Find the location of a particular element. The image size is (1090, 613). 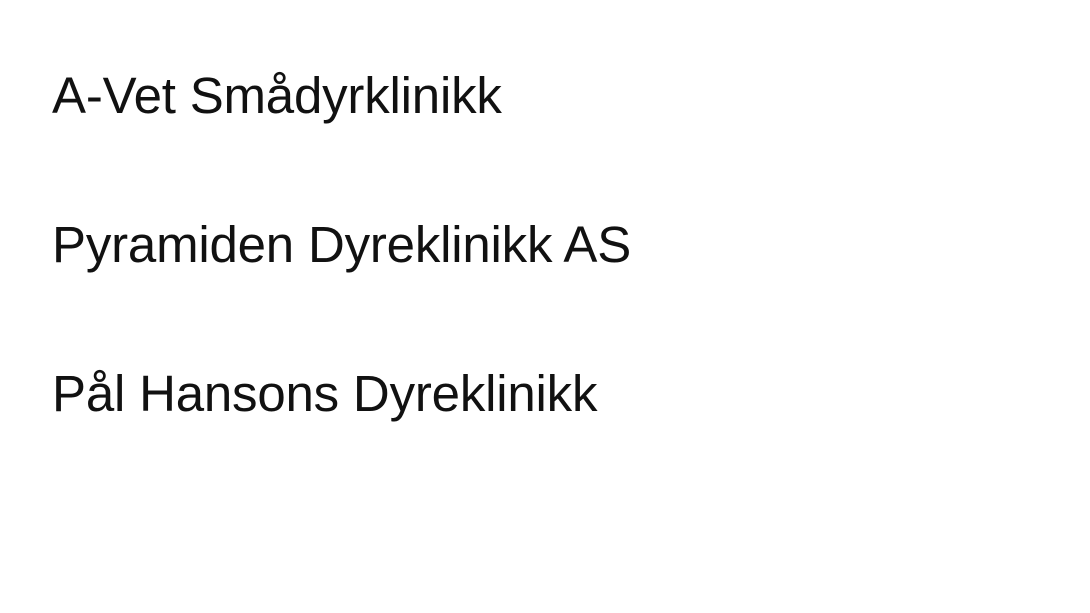

clinic-name: A-Vet Smådyrklinikk is located at coordinates (277, 95).